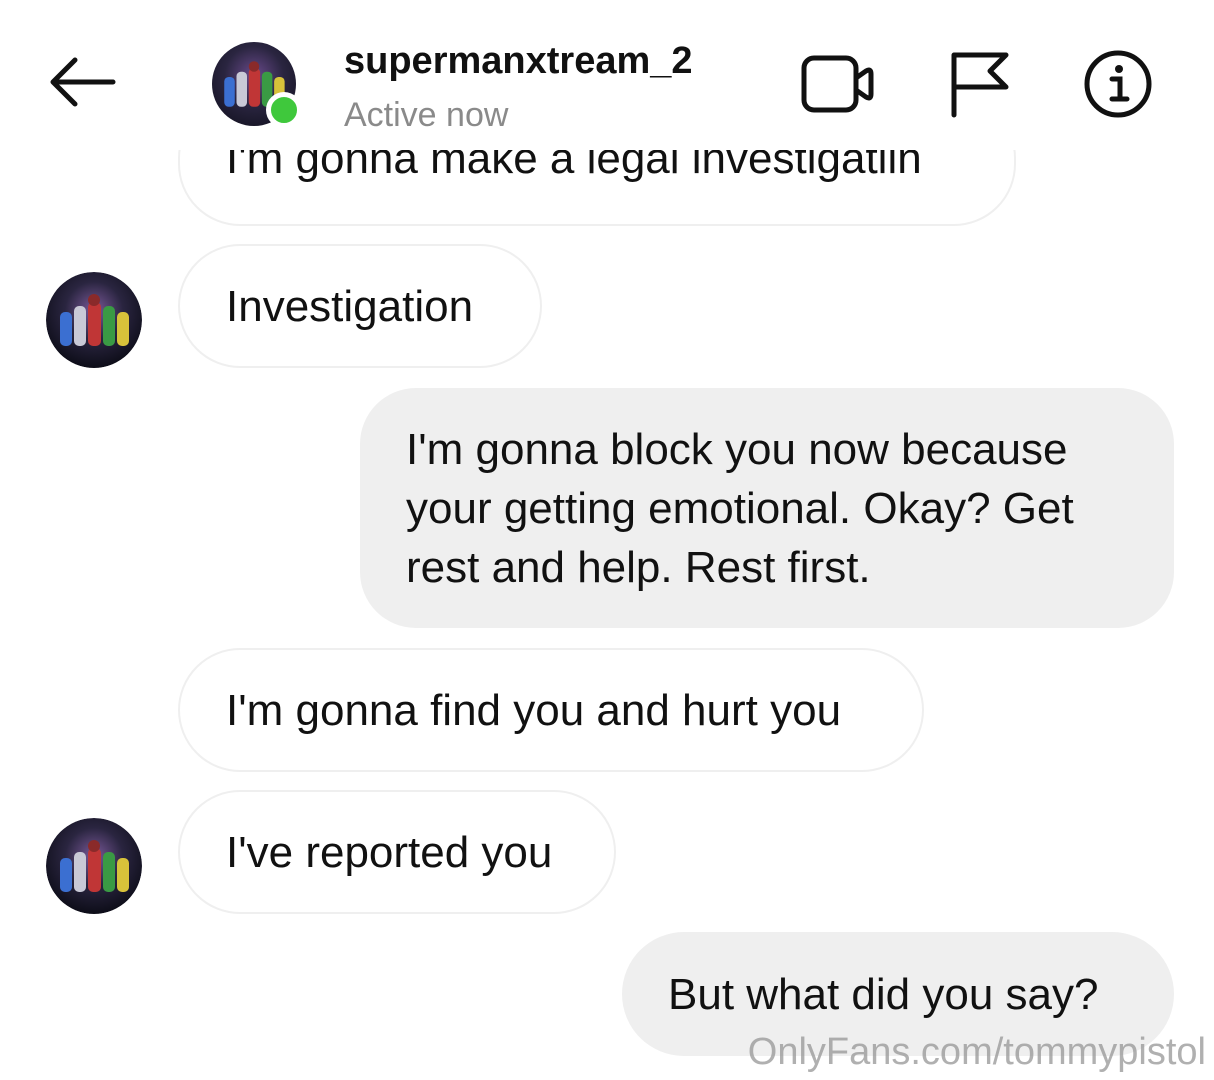 The image size is (1214, 1080). I want to click on message-text: I've reported you, so click(389, 852).